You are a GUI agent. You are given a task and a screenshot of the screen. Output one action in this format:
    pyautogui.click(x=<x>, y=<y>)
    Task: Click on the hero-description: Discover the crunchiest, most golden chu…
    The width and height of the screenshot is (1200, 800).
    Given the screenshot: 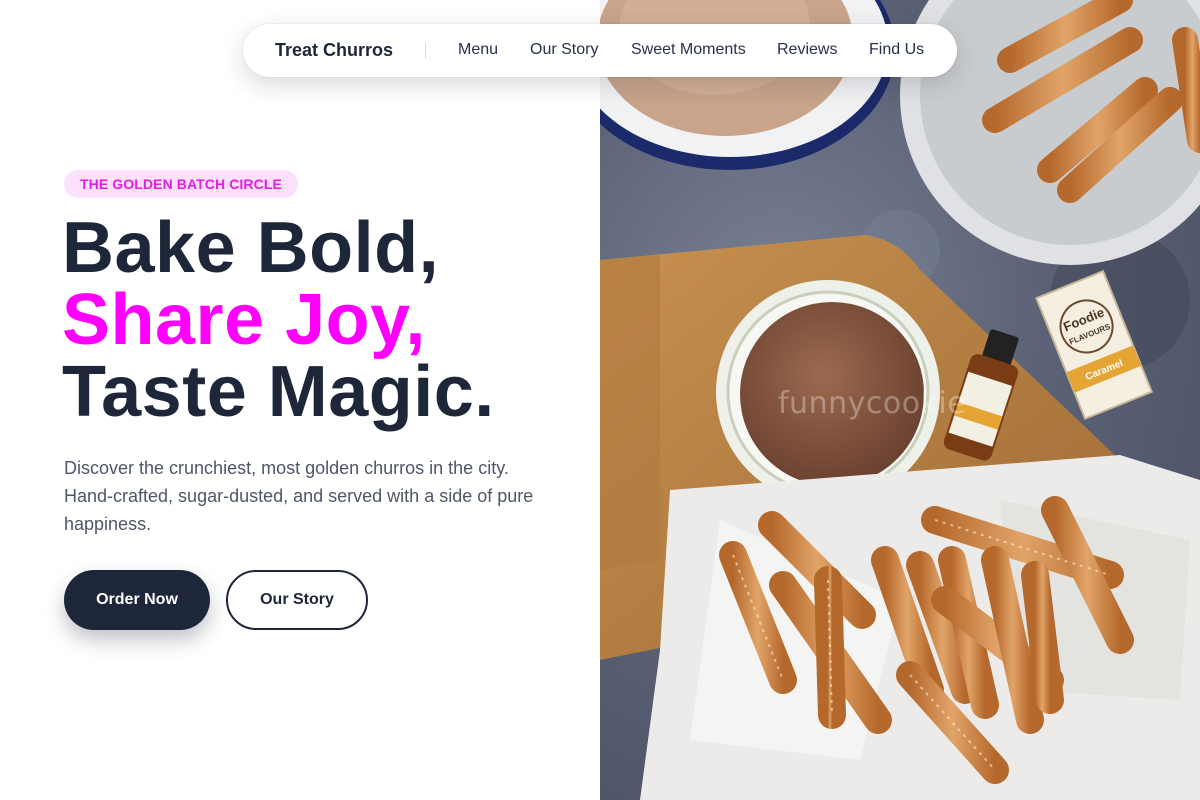 What is the action you would take?
    pyautogui.click(x=299, y=496)
    